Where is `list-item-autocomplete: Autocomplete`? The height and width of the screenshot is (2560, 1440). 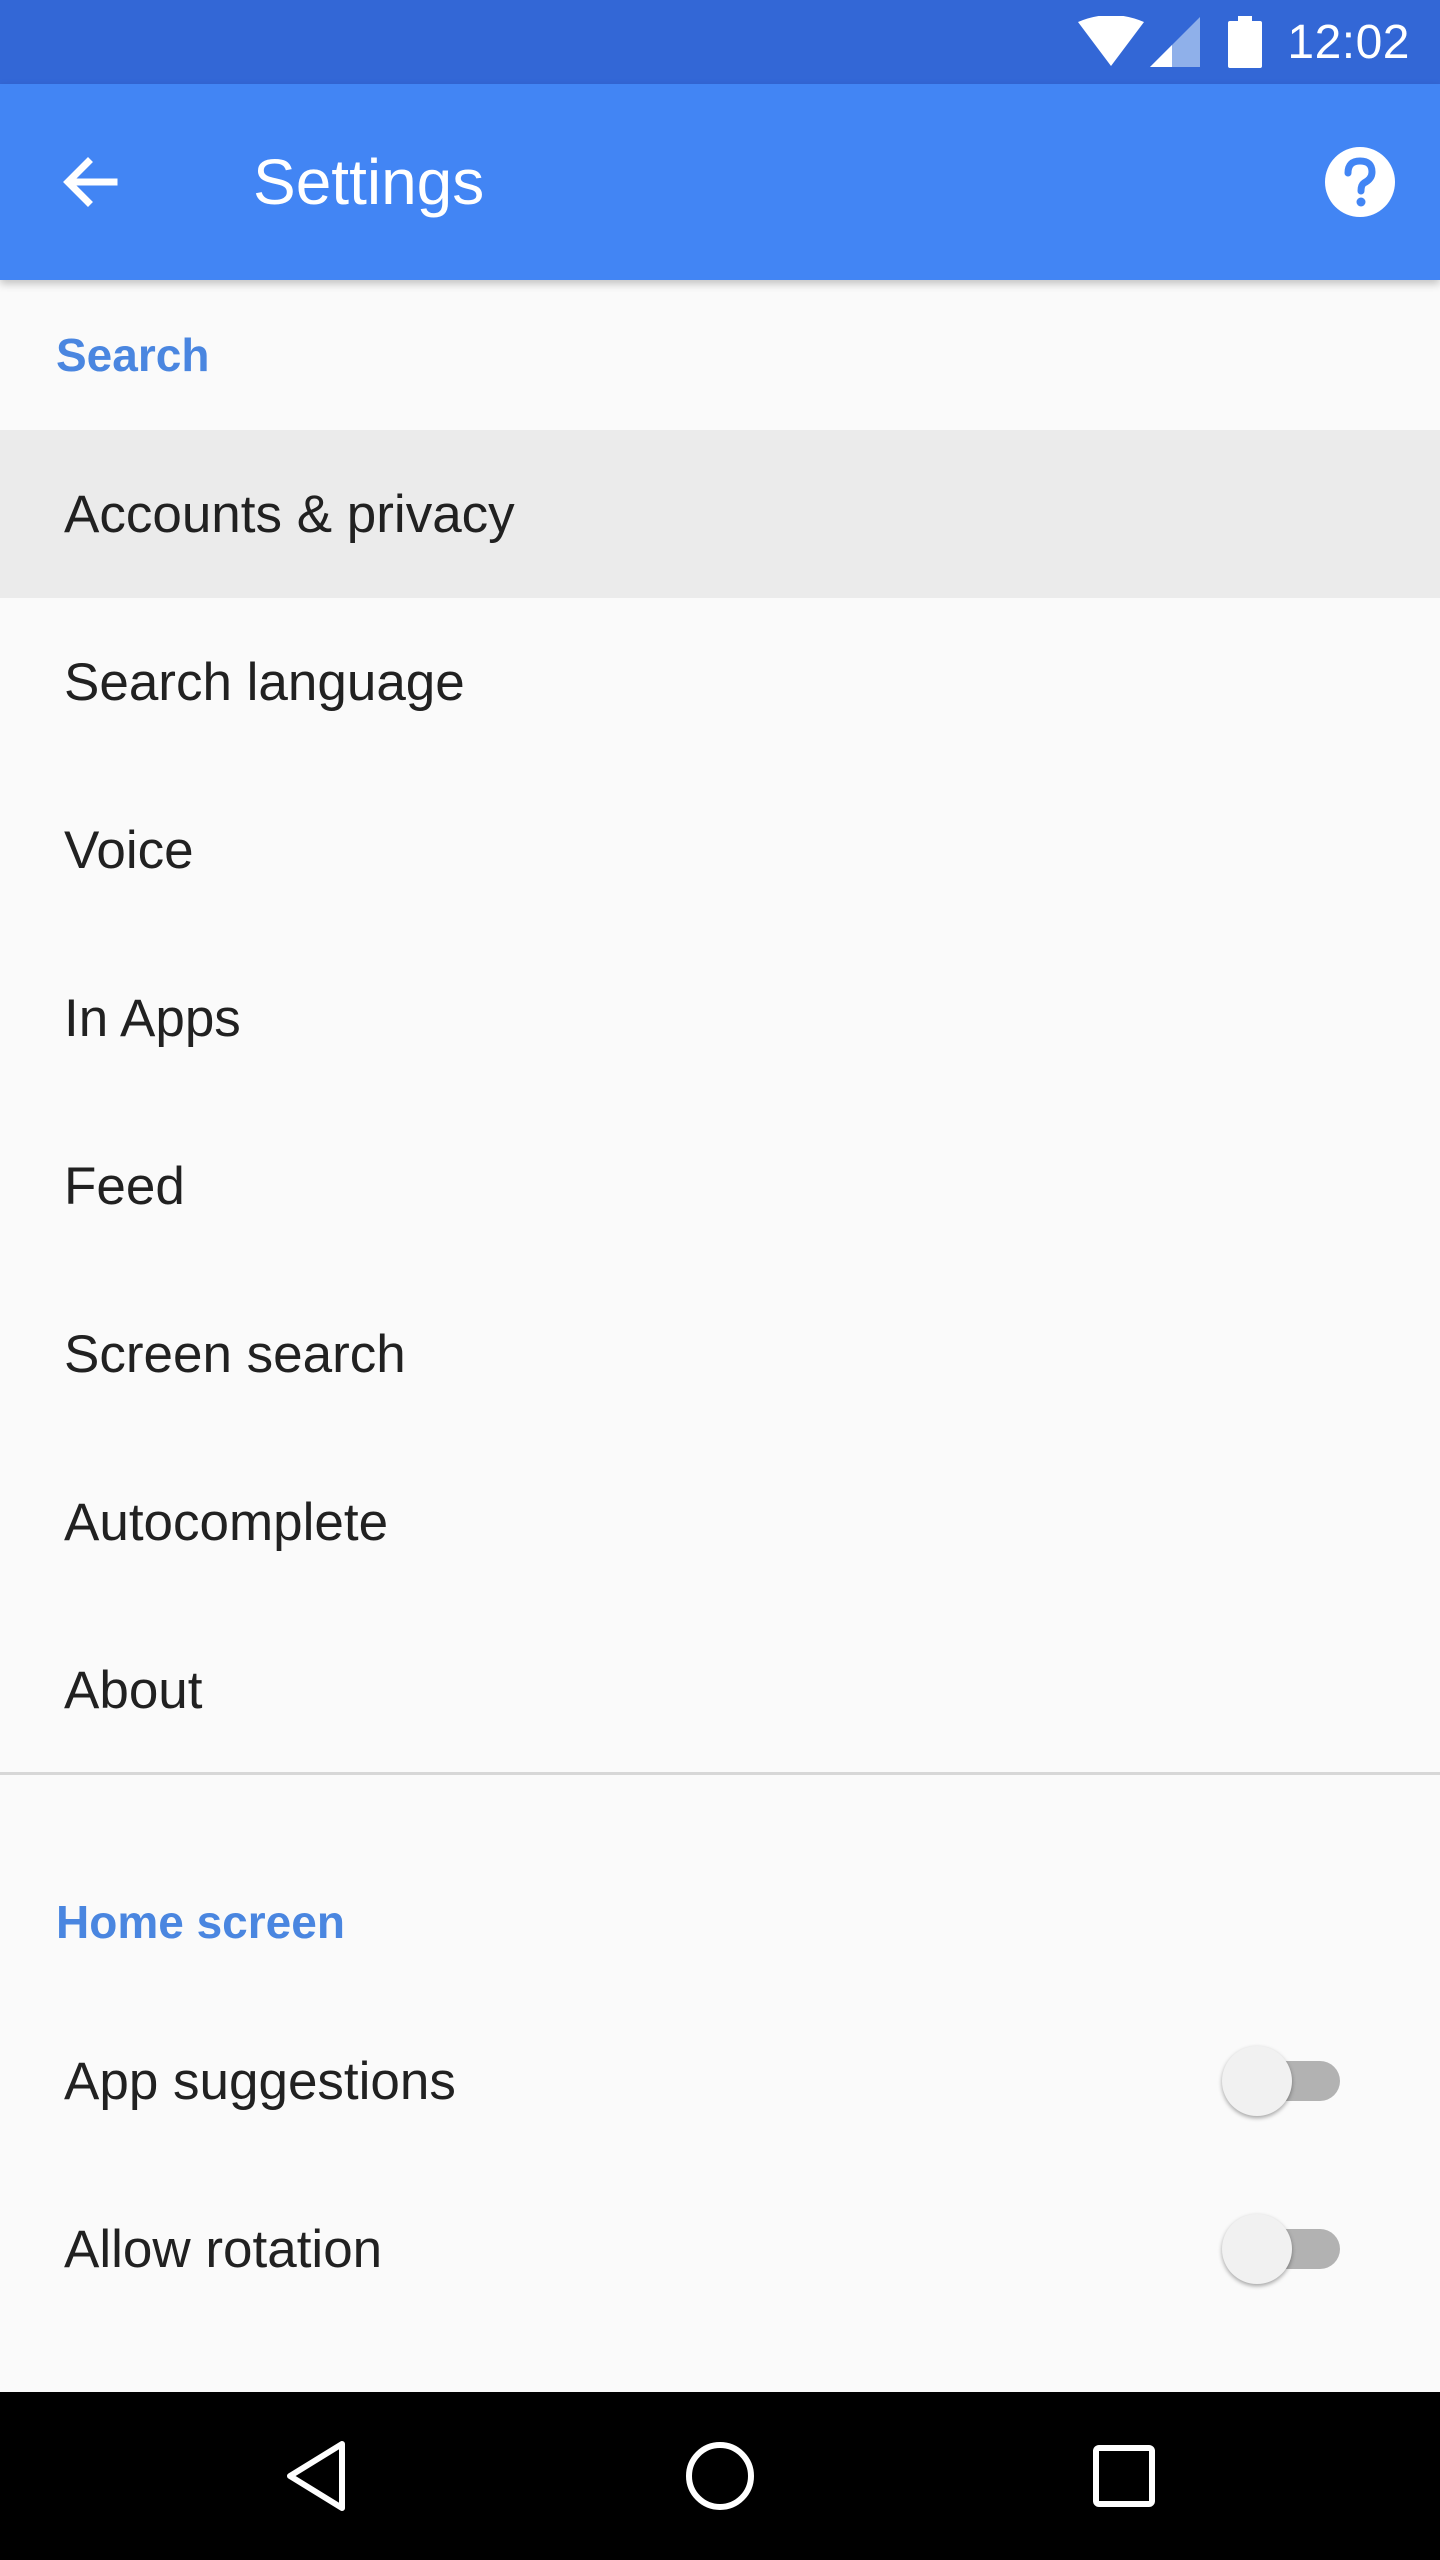 list-item-autocomplete: Autocomplete is located at coordinates (720, 1522).